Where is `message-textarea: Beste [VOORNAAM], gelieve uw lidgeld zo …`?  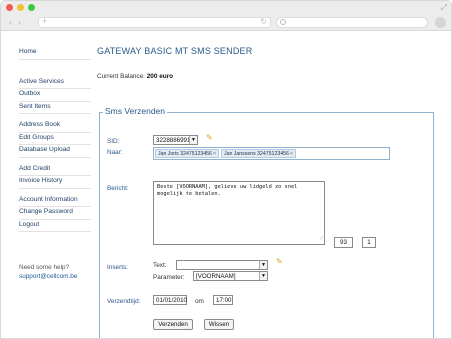
message-textarea: Beste [VOORNAAM], gelieve uw lidgeld zo … is located at coordinates (239, 213).